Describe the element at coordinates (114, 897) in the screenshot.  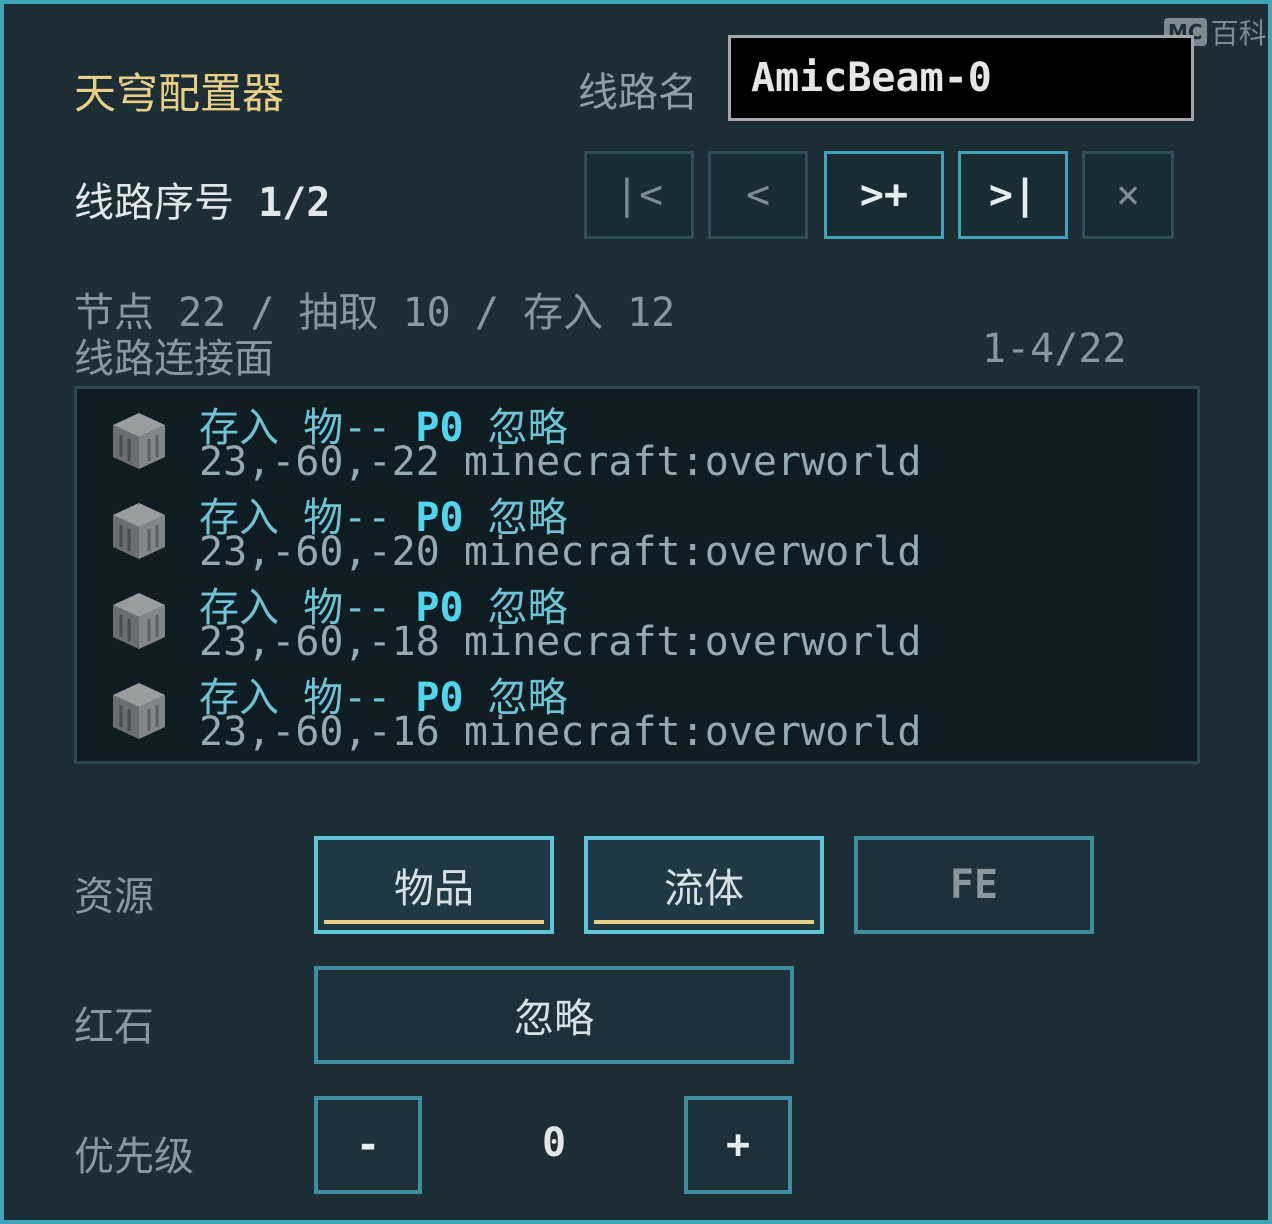
I see `resources-label: 资源` at that location.